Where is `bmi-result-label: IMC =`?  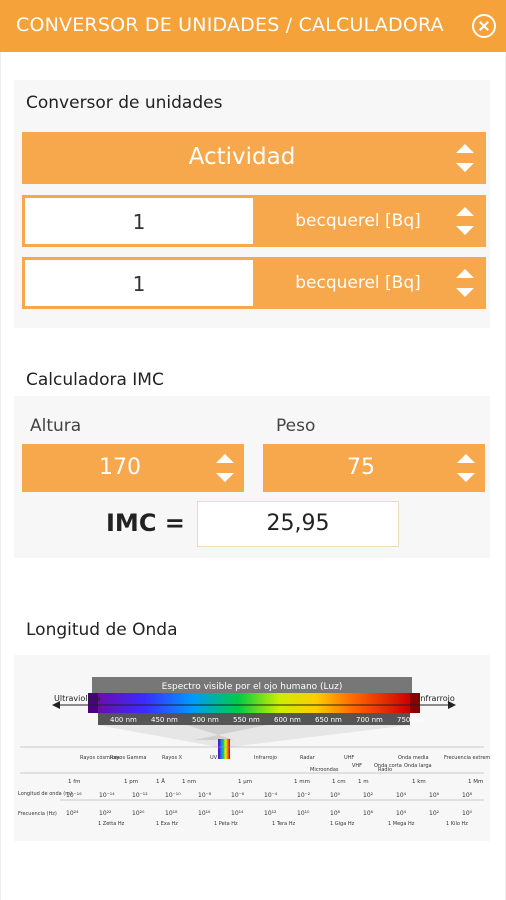
bmi-result-label: IMC = is located at coordinates (145, 523).